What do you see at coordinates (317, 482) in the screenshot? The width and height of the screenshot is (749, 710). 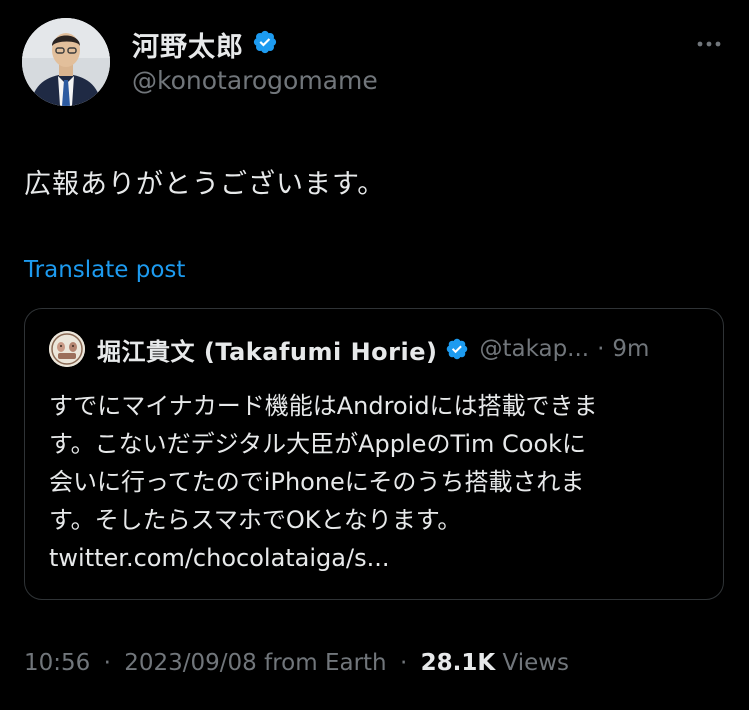 I see `quoted-tweet-line: 会いに行ってたのでiPhoneにそのうち搭載されま` at bounding box center [317, 482].